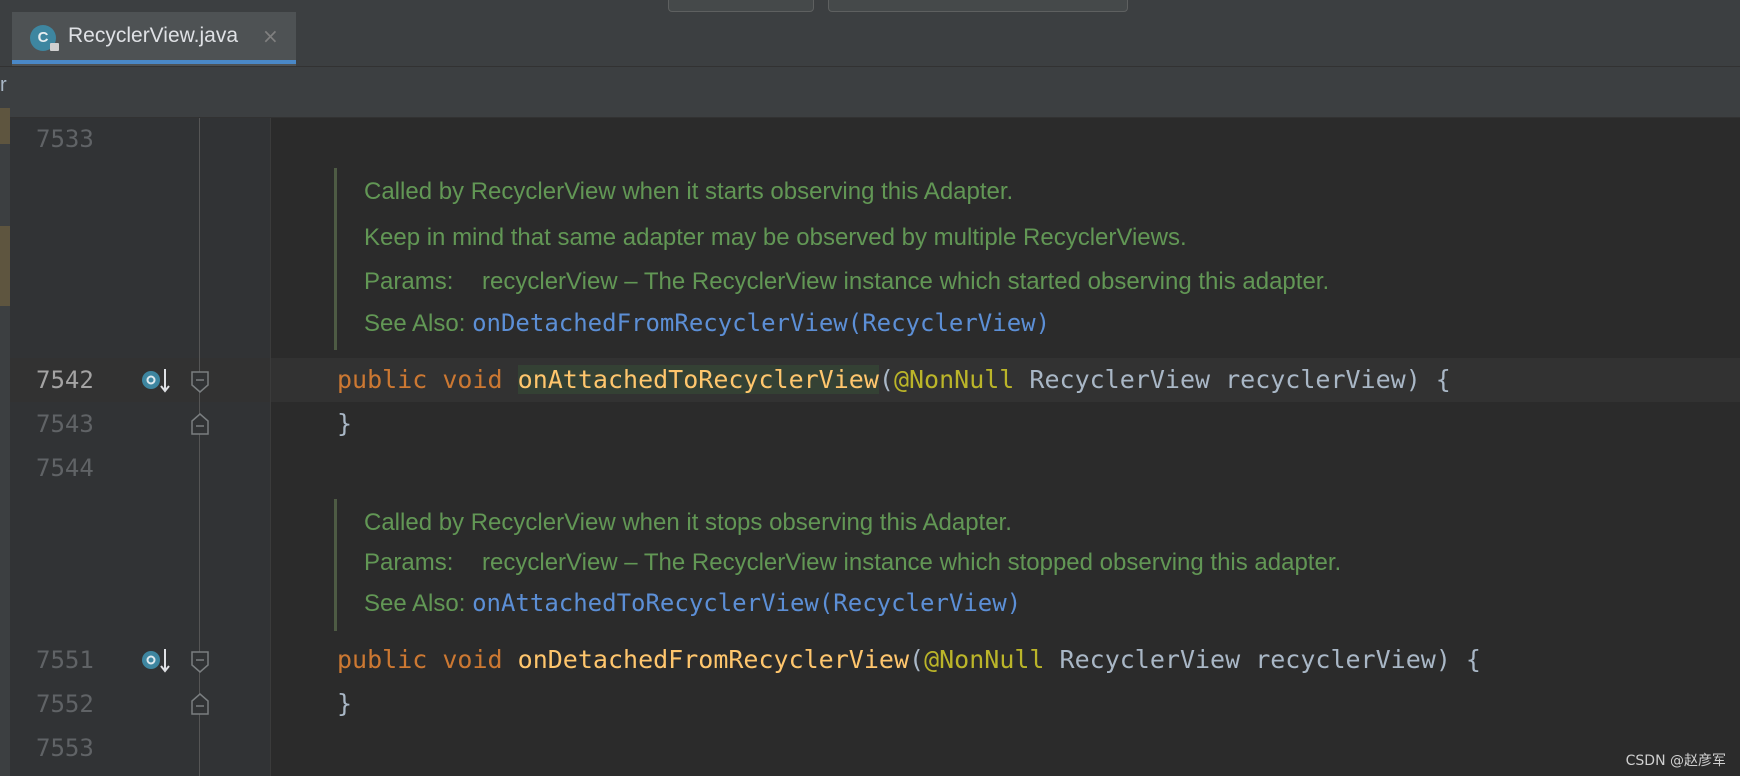 This screenshot has width=1740, height=776. I want to click on method-name: onAttachedToRecyclerView, so click(698, 379).